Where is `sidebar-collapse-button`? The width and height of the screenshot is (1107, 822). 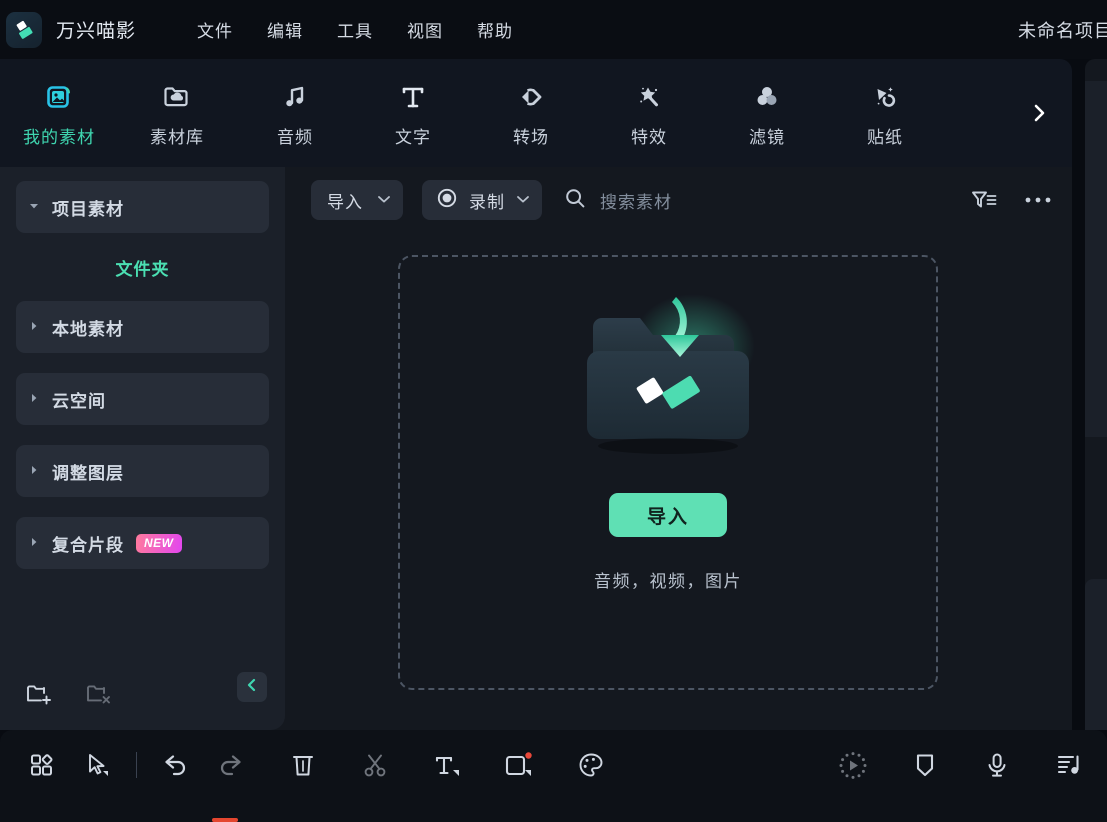
sidebar-collapse-button is located at coordinates (252, 687).